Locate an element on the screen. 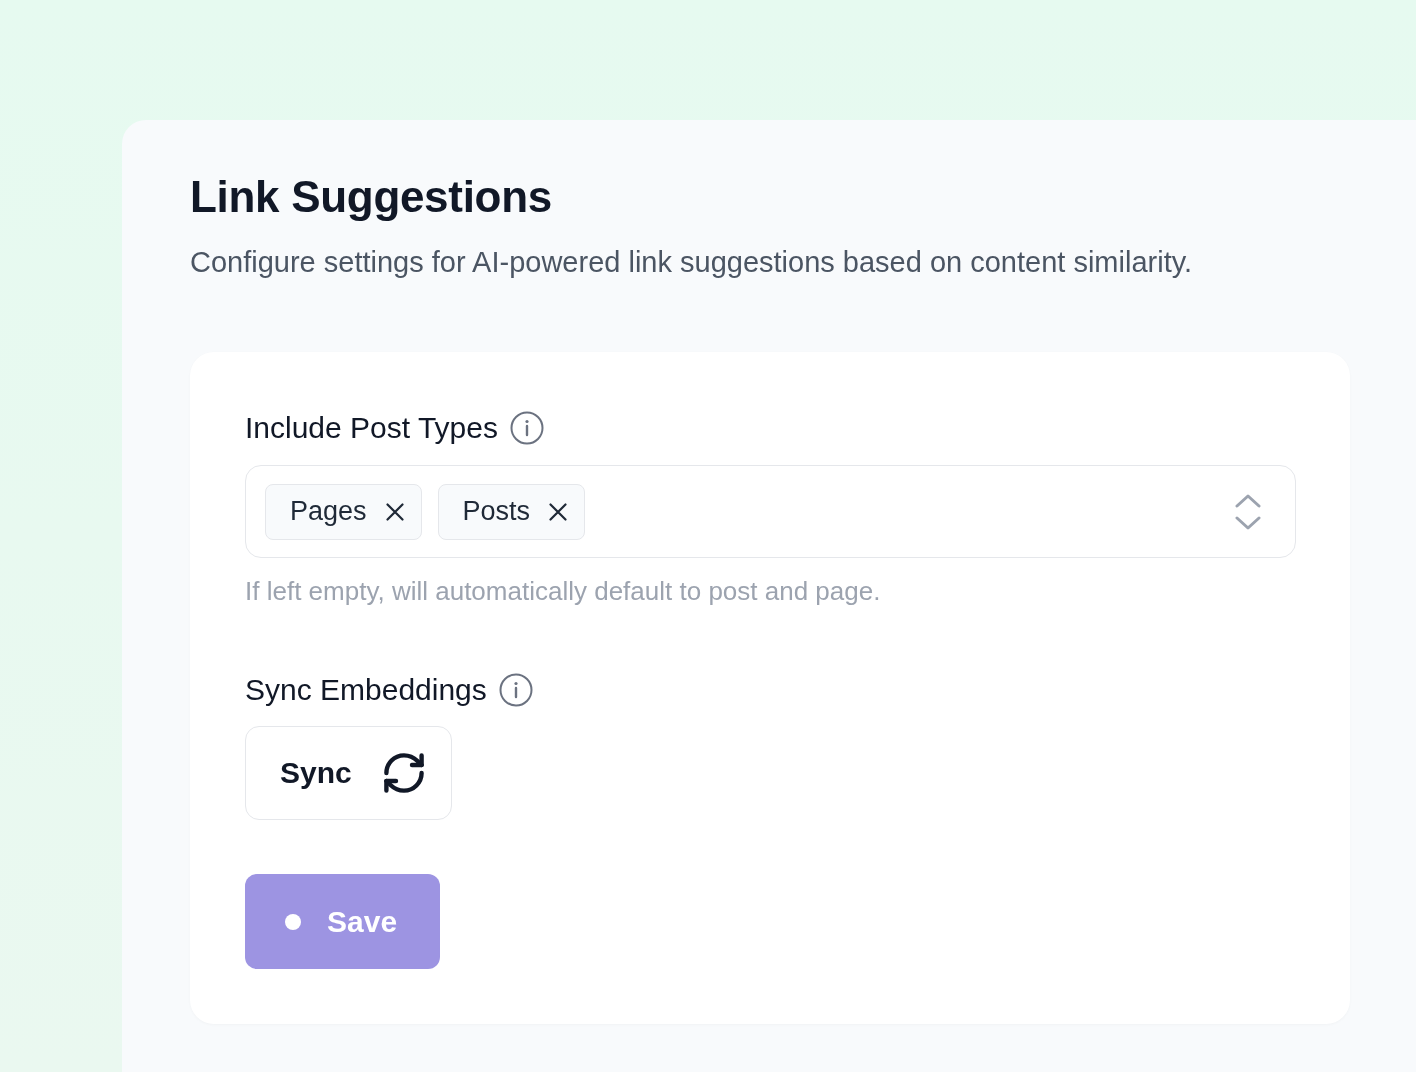 The image size is (1416, 1072). page-title: Link Suggestions is located at coordinates (371, 197).